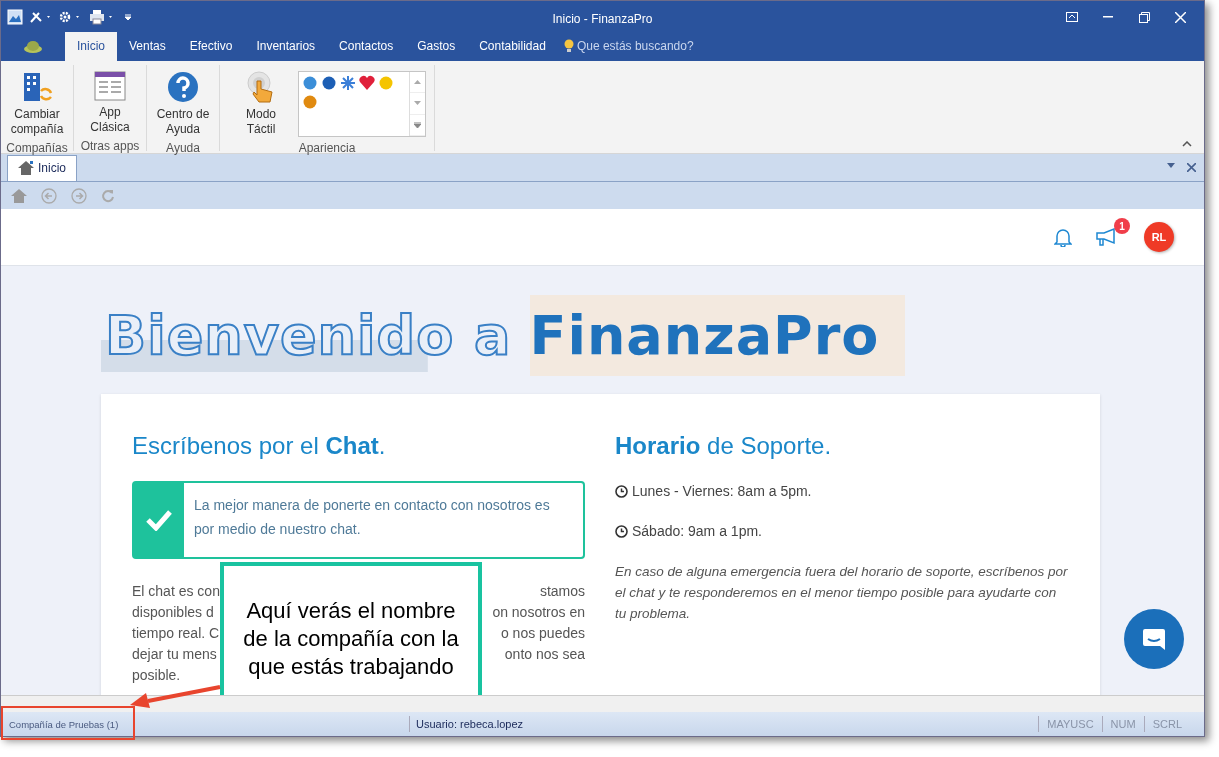 This screenshot has width=1219, height=757. Describe the element at coordinates (724, 446) in the screenshot. I see `support-heading: Horario de Soporte.` at that location.